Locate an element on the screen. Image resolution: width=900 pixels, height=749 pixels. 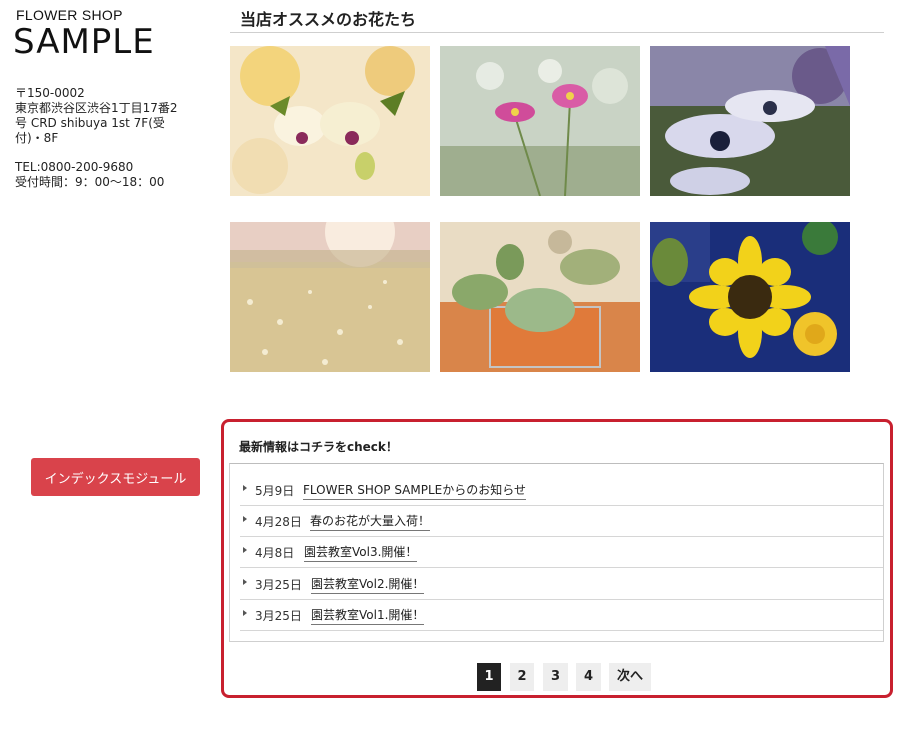
next-page-button: 次へ is located at coordinates (630, 677).